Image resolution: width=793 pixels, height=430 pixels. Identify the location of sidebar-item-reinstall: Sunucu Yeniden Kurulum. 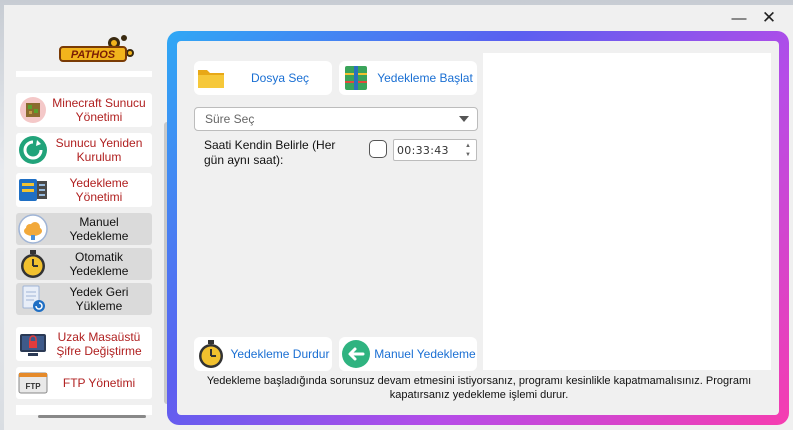
(84, 150).